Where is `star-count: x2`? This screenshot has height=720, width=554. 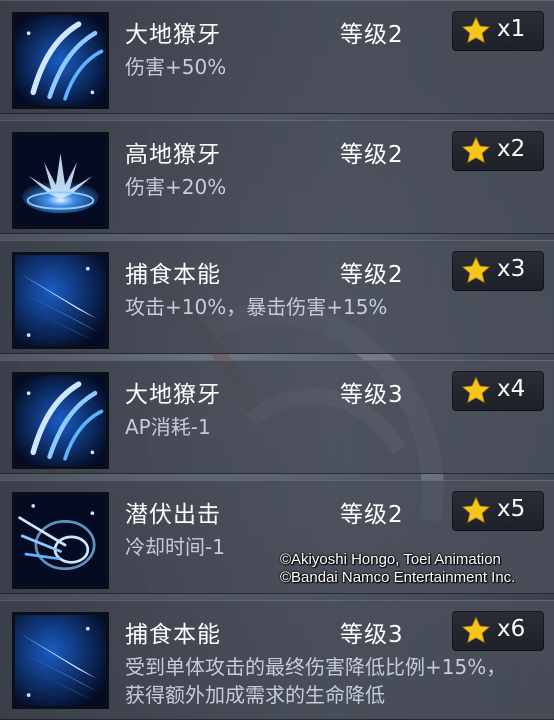
star-count: x2 is located at coordinates (511, 149).